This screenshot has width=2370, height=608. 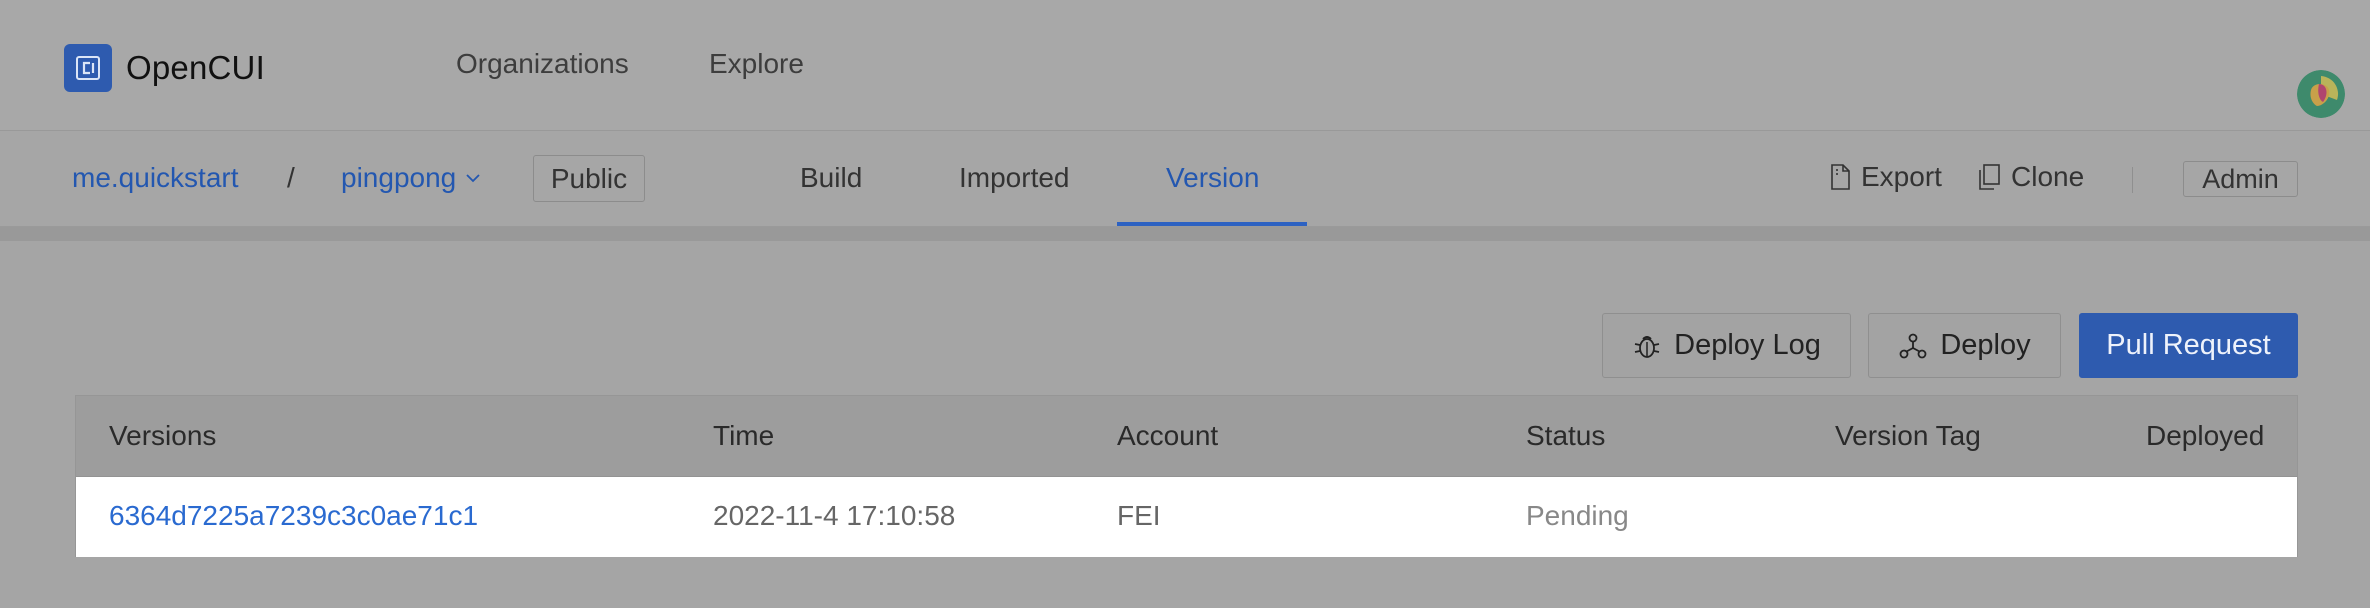 What do you see at coordinates (831, 178) in the screenshot?
I see `tab-build: Build` at bounding box center [831, 178].